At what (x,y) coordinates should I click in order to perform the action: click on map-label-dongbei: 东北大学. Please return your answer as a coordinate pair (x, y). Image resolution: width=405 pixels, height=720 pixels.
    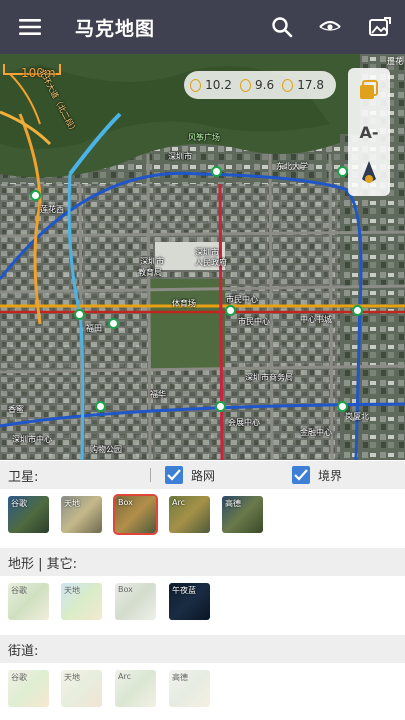
    Looking at the image, I should click on (292, 166).